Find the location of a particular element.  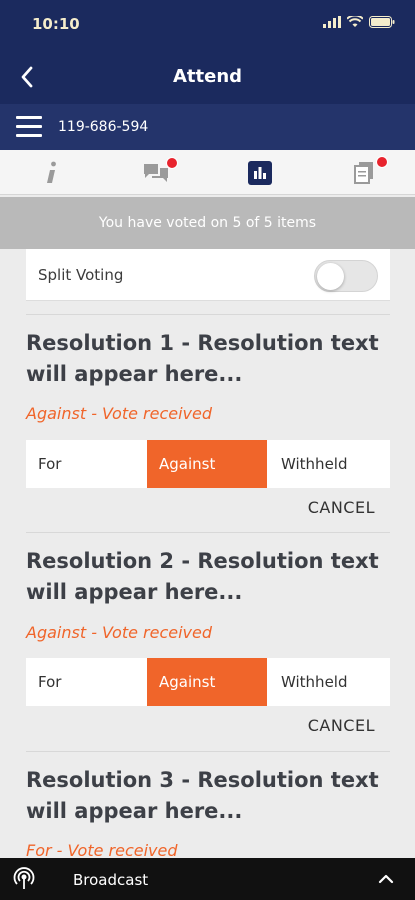

documents-notification-badge is located at coordinates (382, 162).